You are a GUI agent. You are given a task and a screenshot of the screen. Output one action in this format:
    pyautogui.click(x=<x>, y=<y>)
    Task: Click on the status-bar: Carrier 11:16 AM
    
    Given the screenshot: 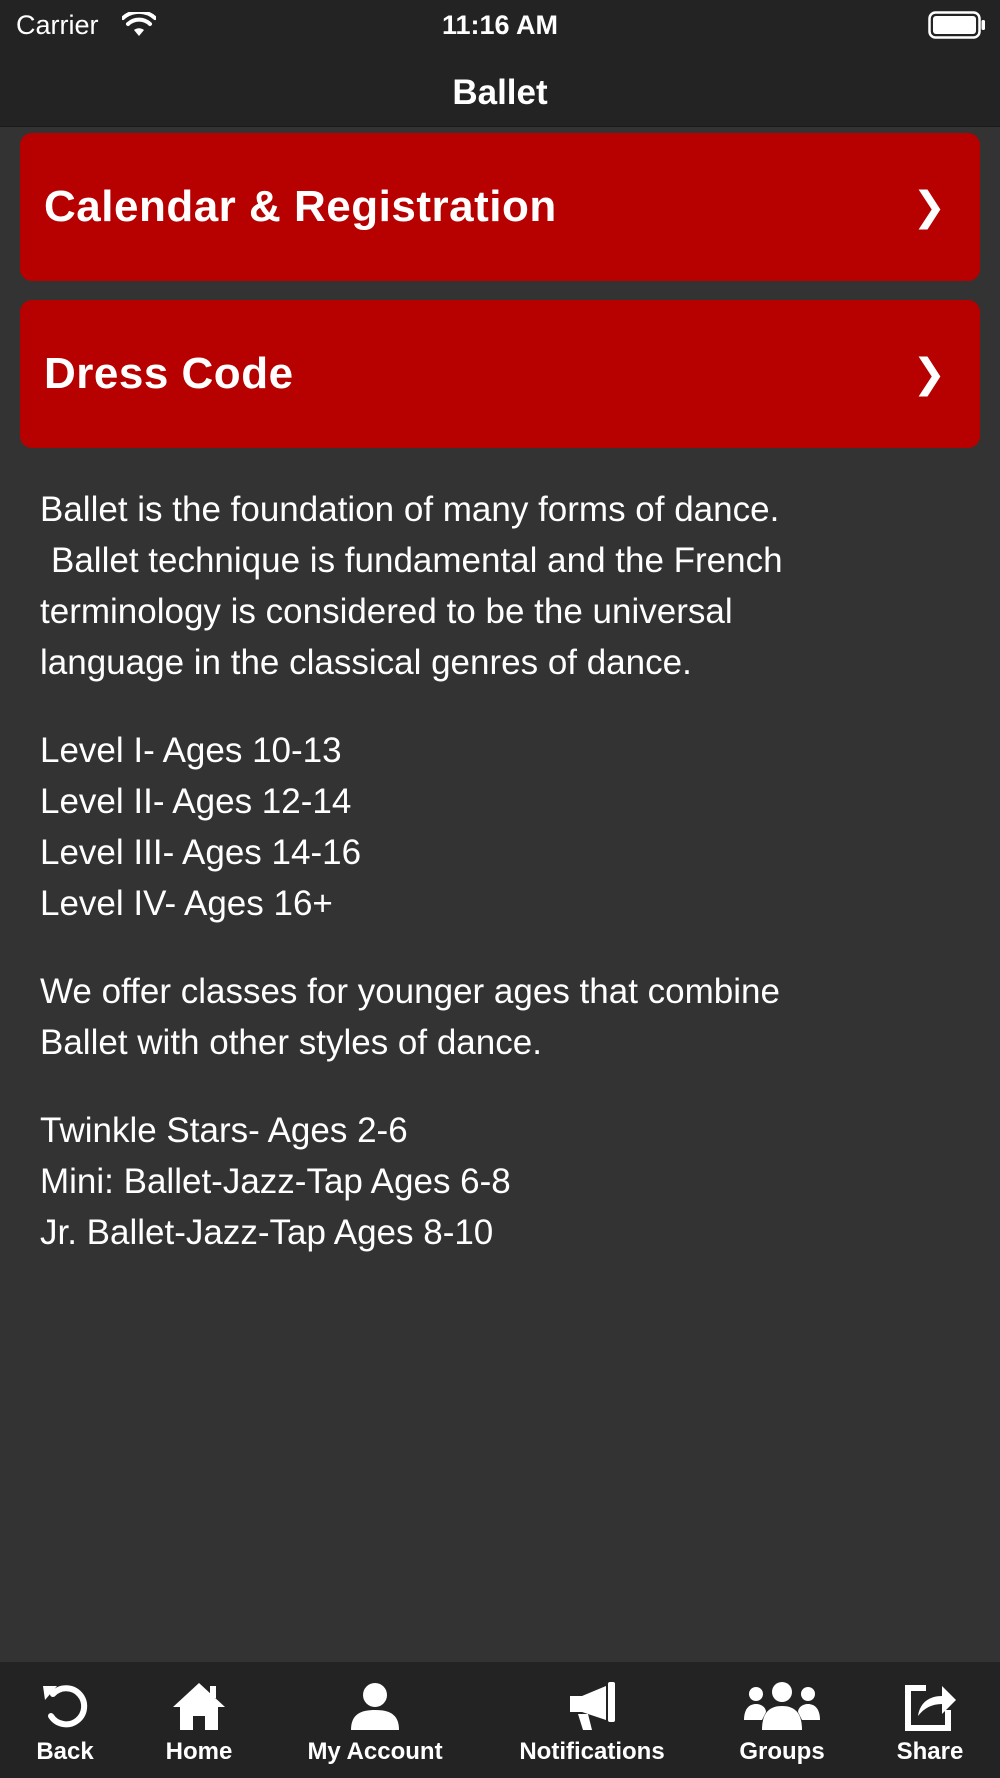 What is the action you would take?
    pyautogui.click(x=500, y=26)
    